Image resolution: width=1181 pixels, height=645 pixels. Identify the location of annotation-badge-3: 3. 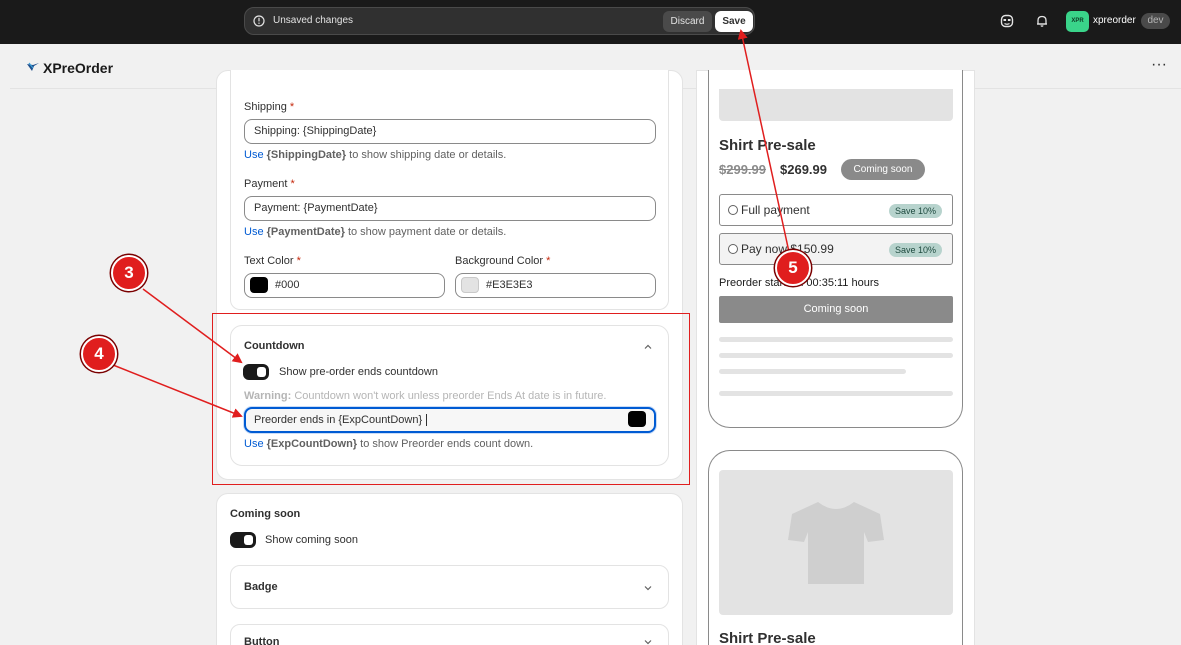
(129, 273).